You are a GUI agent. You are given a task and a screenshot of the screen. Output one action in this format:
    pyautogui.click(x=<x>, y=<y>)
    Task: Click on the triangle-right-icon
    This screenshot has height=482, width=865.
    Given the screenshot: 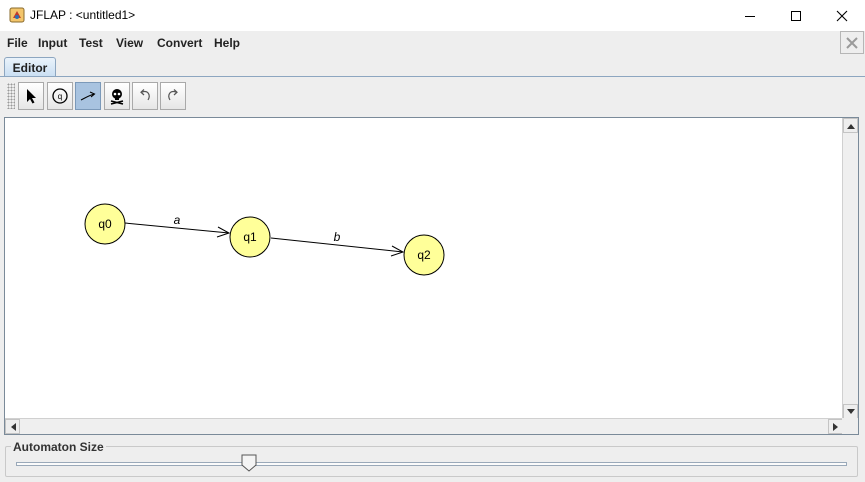 What is the action you would take?
    pyautogui.click(x=835, y=426)
    